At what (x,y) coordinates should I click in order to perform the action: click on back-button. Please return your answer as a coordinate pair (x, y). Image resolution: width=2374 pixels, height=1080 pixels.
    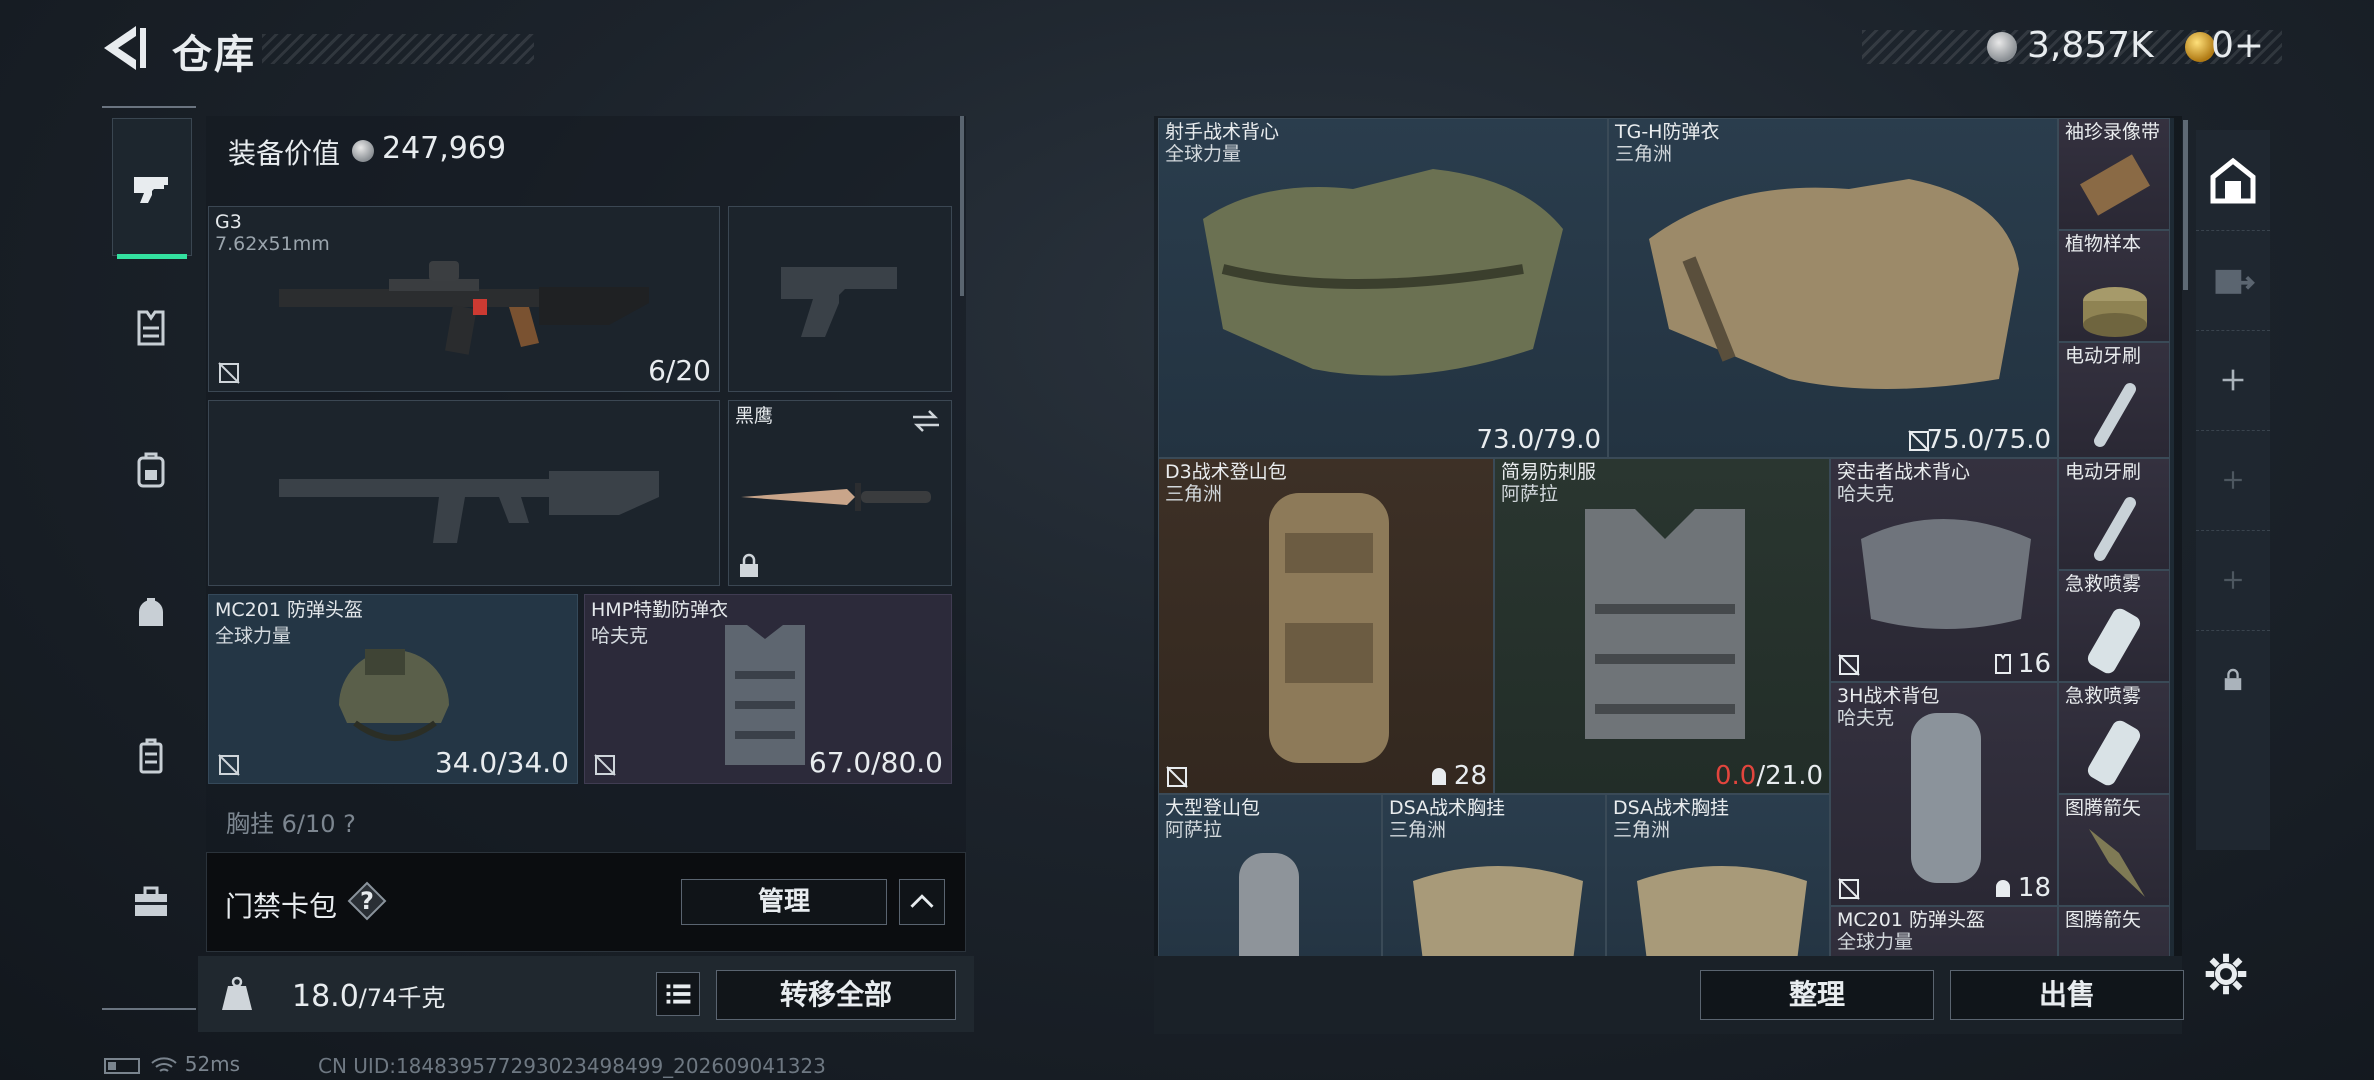
    Looking at the image, I should click on (124, 48).